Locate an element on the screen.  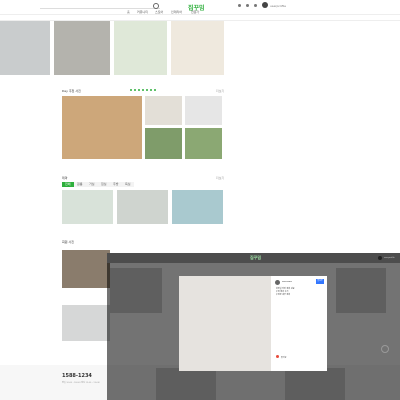
footer-hours: 평일 10:00 - 18:00 (점심 12:00 - 13:00) is located at coordinates (81, 383).